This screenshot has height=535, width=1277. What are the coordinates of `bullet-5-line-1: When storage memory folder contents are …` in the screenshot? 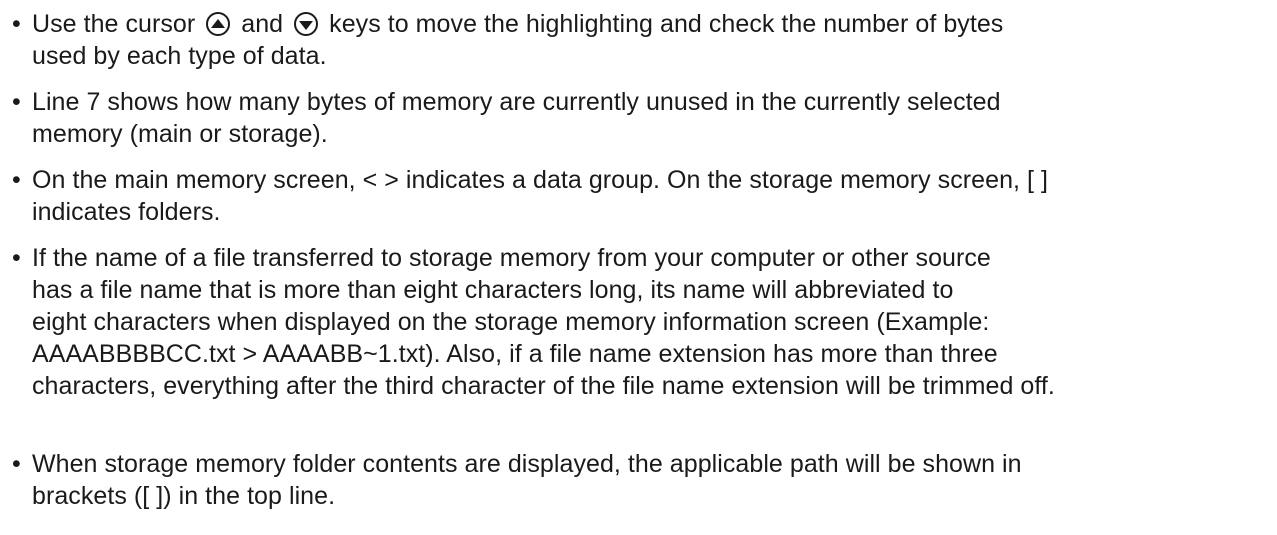 It's located at (527, 464).